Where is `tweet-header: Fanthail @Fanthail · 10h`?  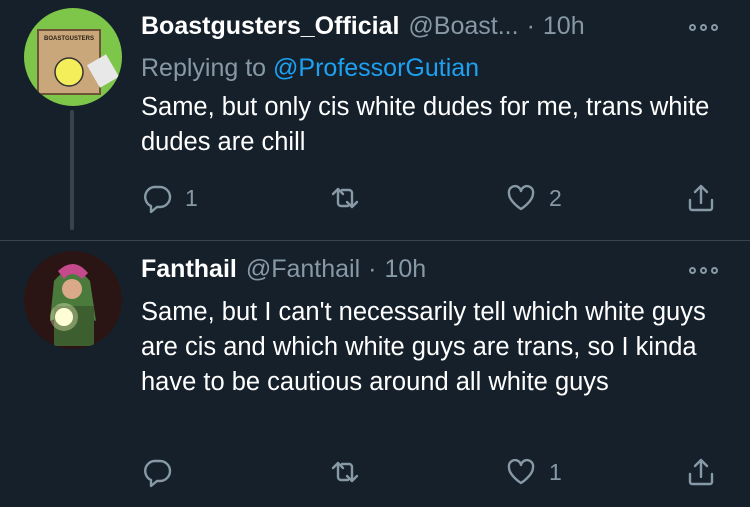
tweet-header: Fanthail @Fanthail · 10h is located at coordinates (283, 269).